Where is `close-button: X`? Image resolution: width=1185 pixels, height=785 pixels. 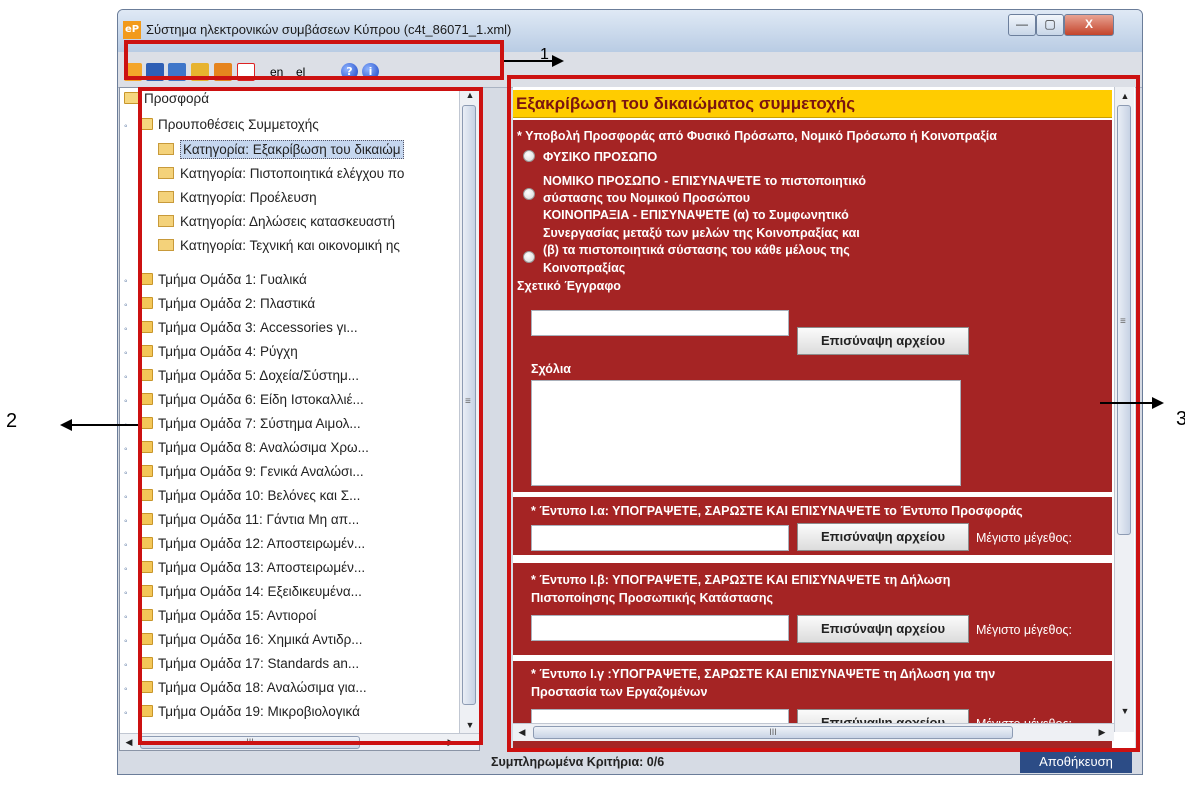
close-button: X is located at coordinates (1089, 25).